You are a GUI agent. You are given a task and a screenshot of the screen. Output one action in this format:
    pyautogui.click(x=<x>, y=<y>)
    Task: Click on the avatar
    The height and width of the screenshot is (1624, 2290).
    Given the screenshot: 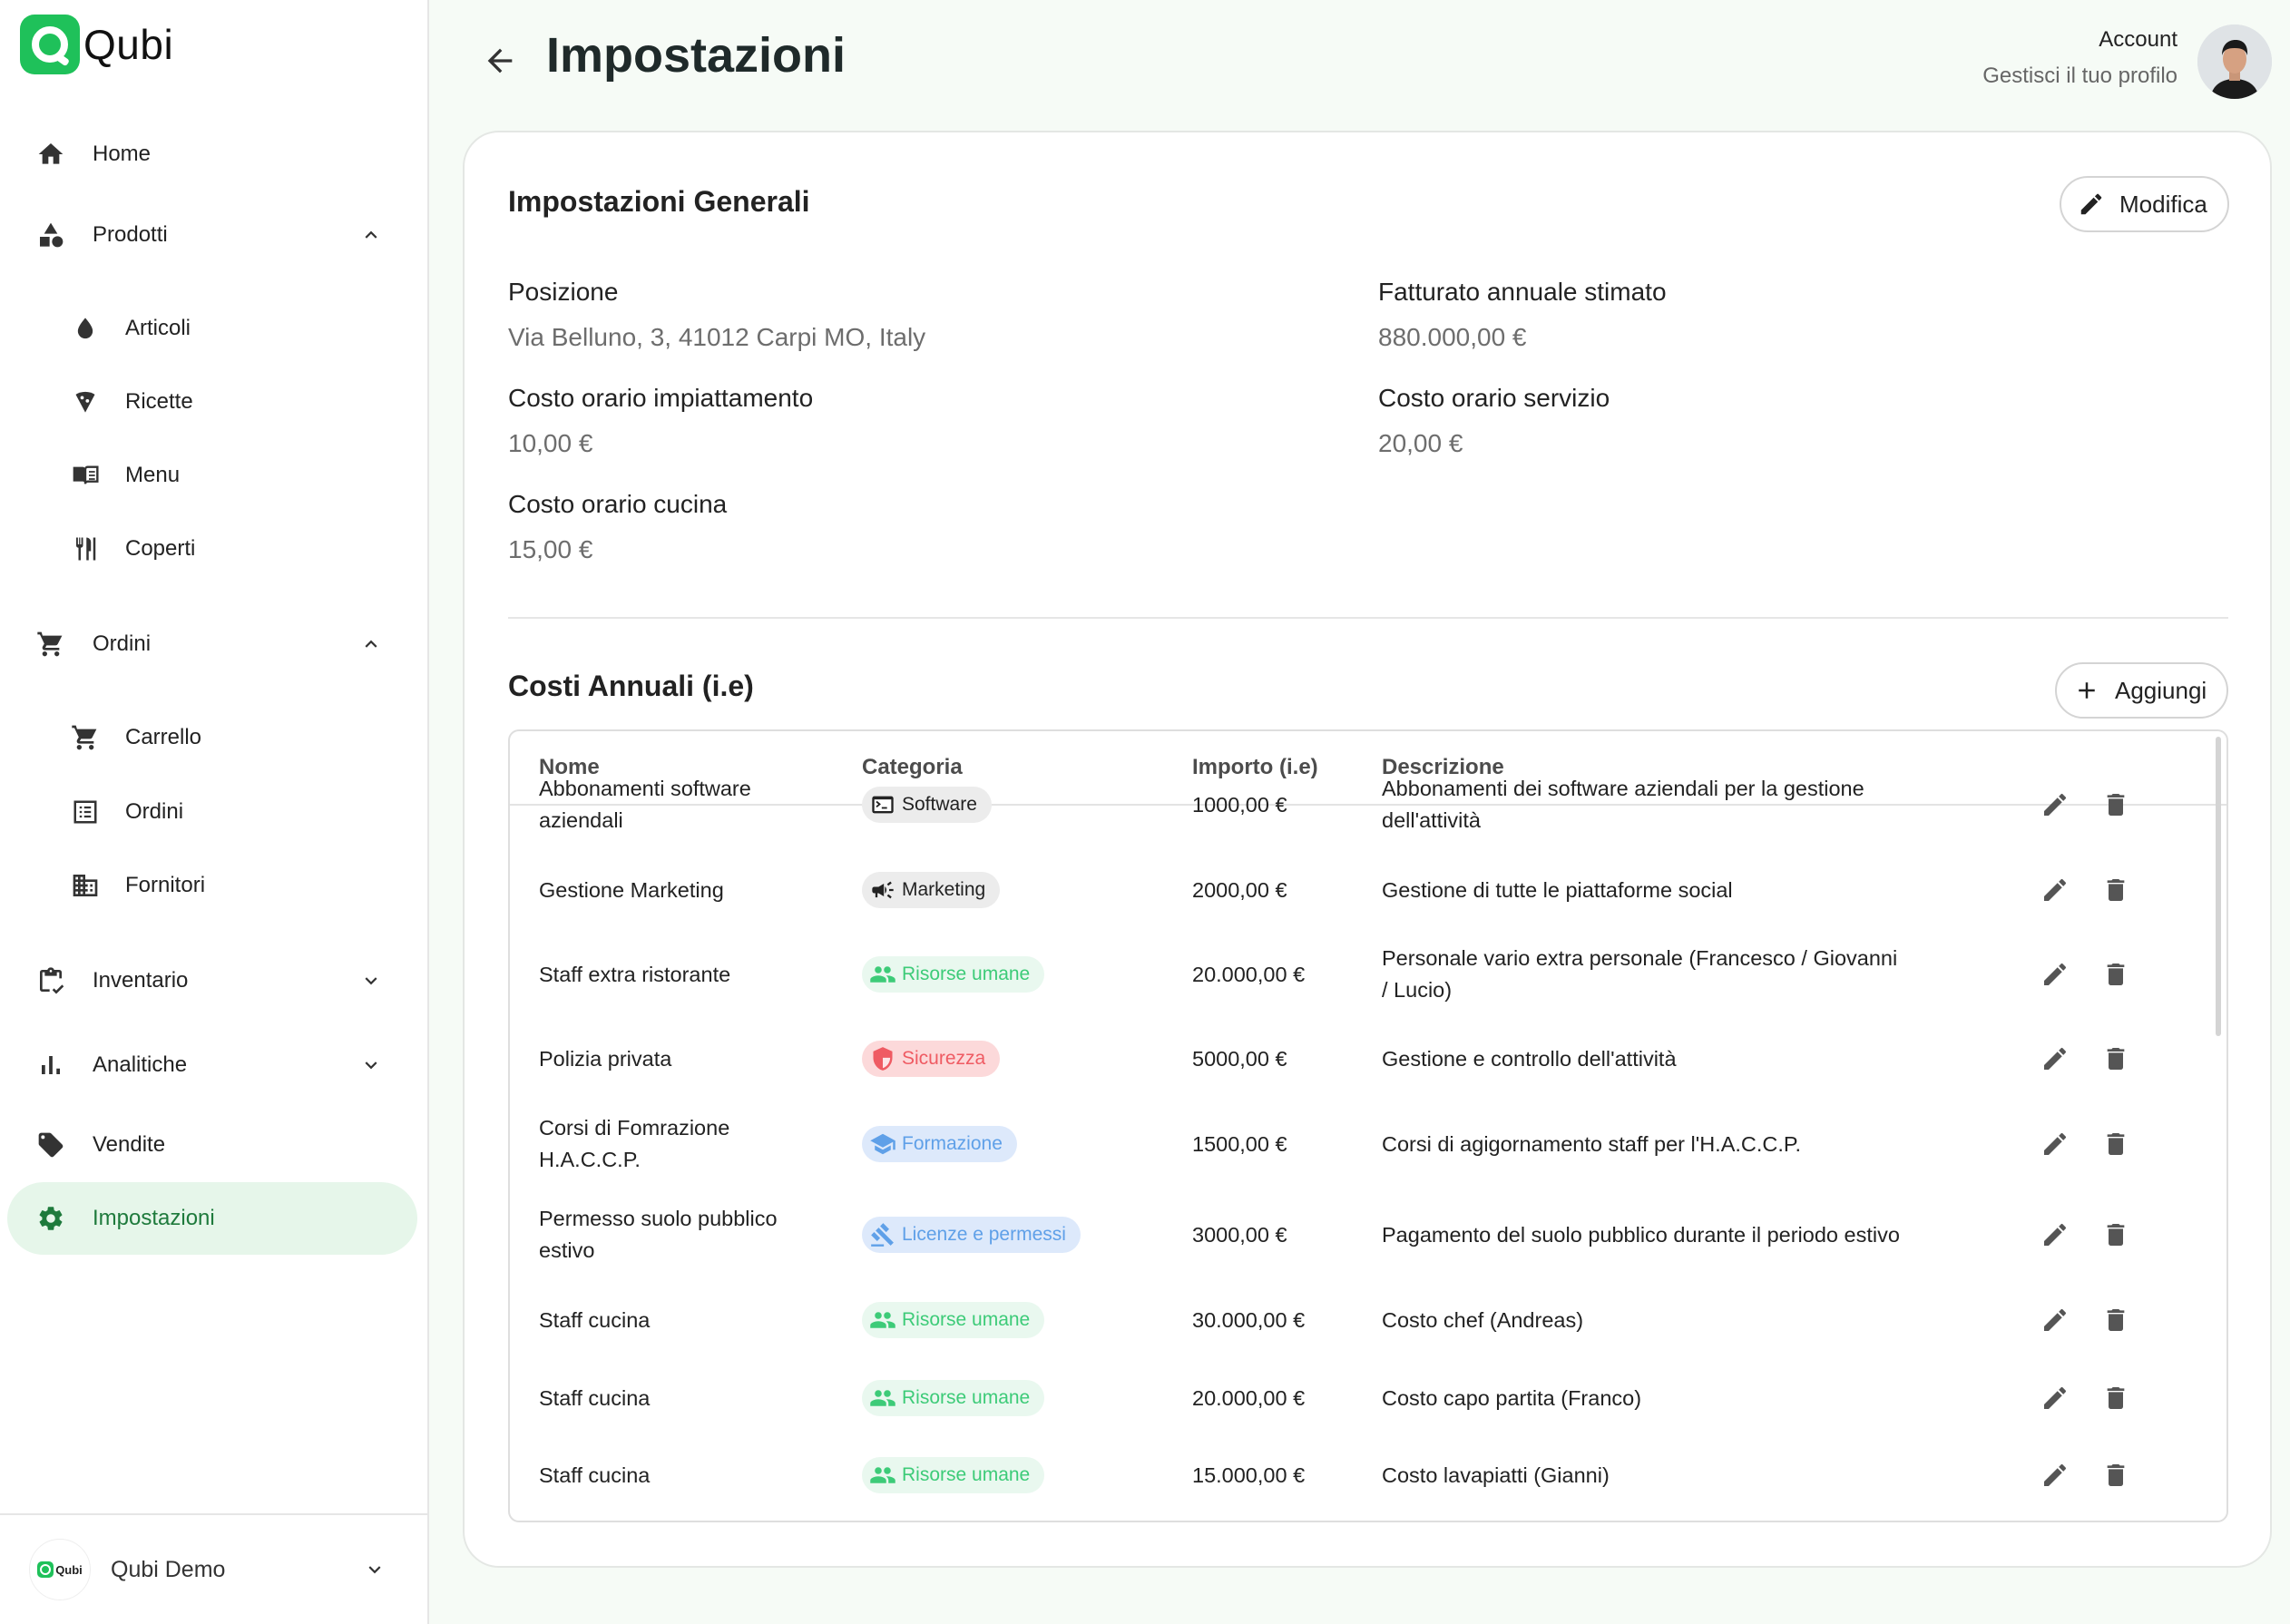 What is the action you would take?
    pyautogui.click(x=2234, y=61)
    